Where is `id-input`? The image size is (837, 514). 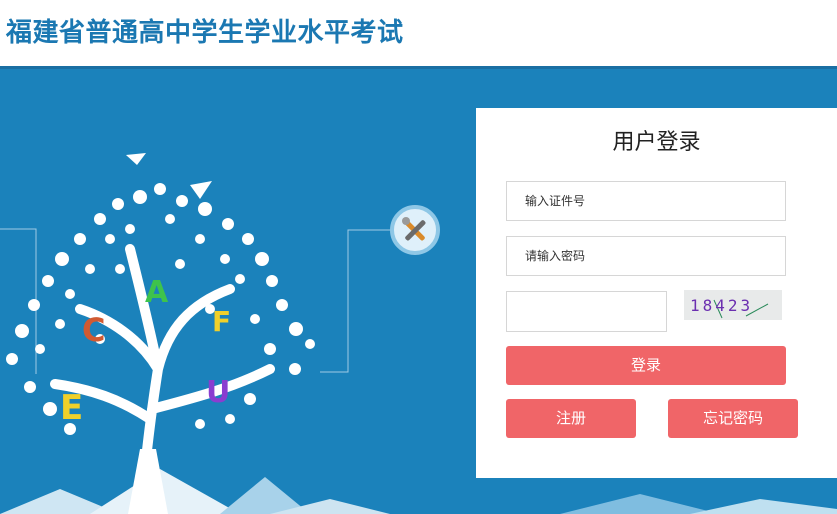
id-input is located at coordinates (646, 201).